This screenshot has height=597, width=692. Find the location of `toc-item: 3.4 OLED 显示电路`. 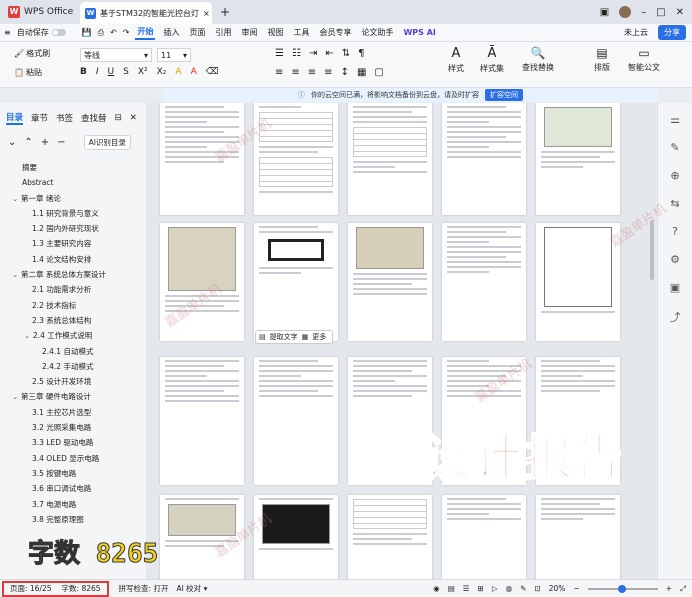

toc-item: 3.4 OLED 显示电路 is located at coordinates (73, 458).